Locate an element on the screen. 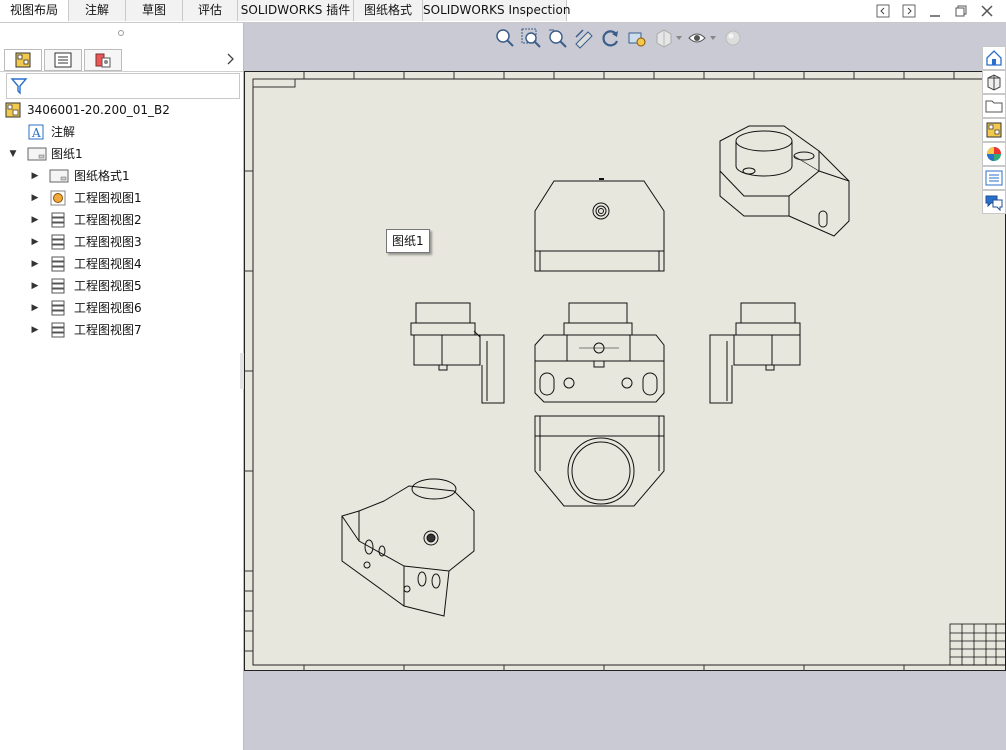  tab-solidworks-inspection: SOLIDWORKS Inspection is located at coordinates (496, 10).